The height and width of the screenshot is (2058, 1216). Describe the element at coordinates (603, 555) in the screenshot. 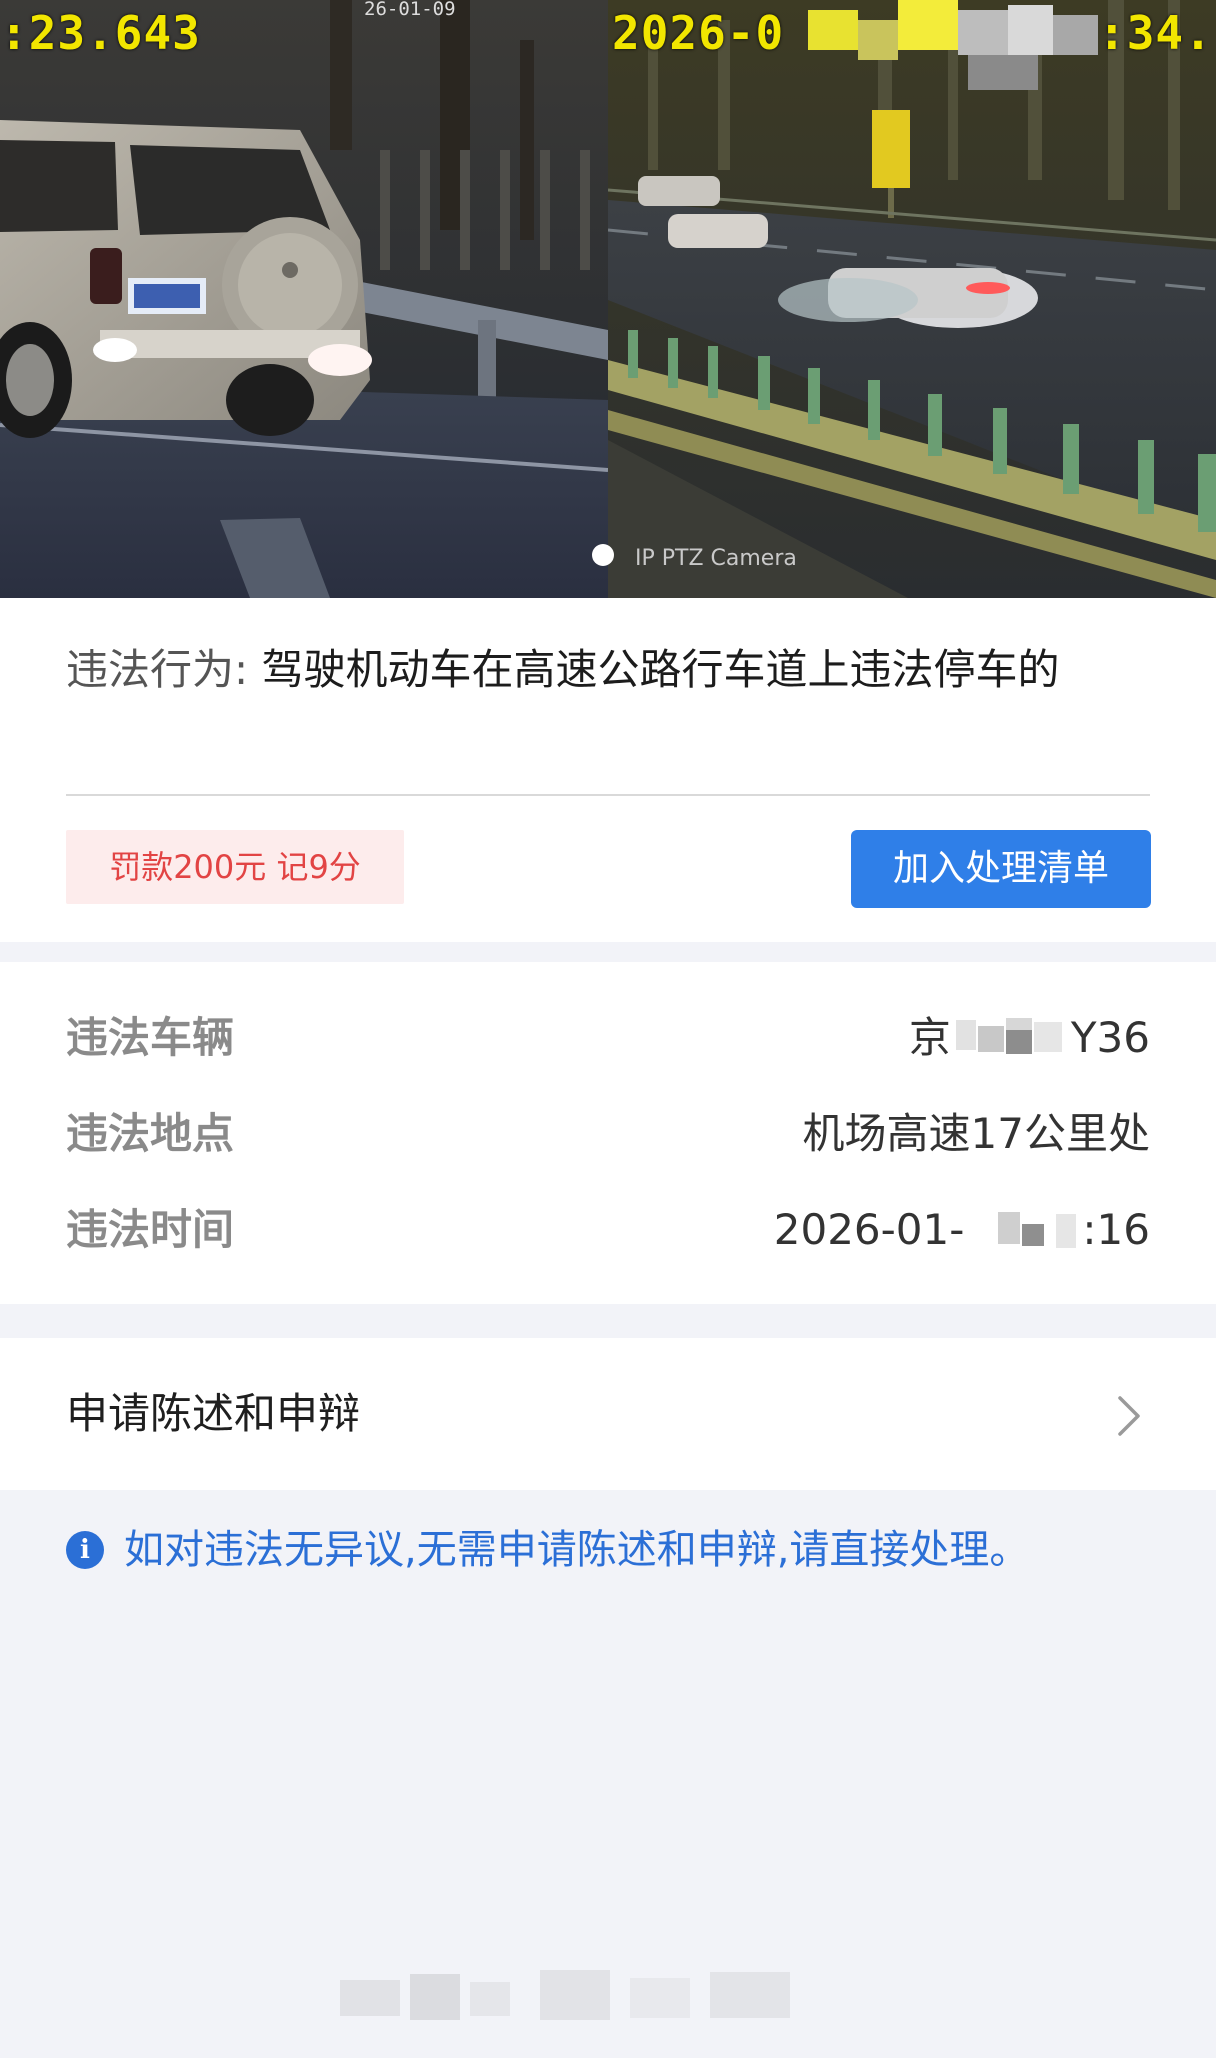

I see `carousel-page-indicator` at that location.